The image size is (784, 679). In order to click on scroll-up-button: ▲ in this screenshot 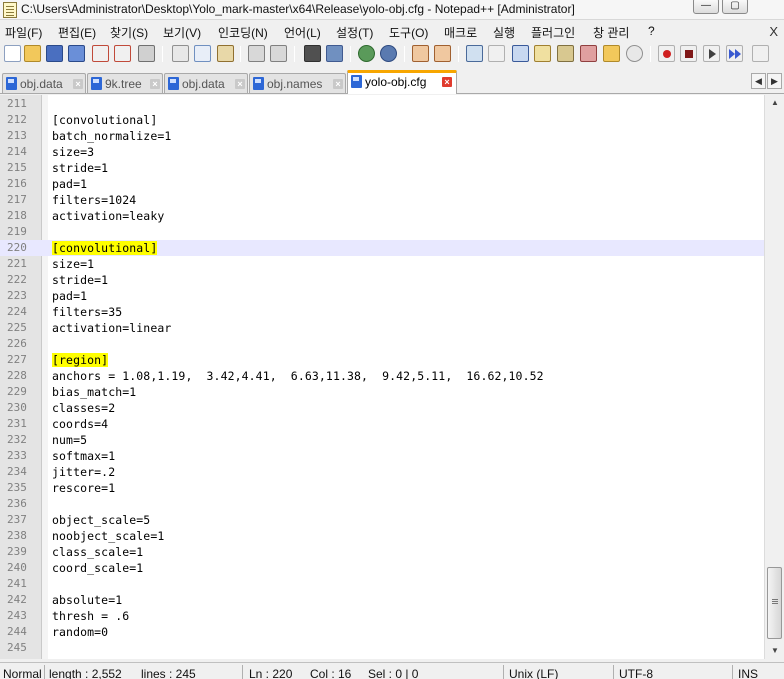, I will do `click(775, 103)`.